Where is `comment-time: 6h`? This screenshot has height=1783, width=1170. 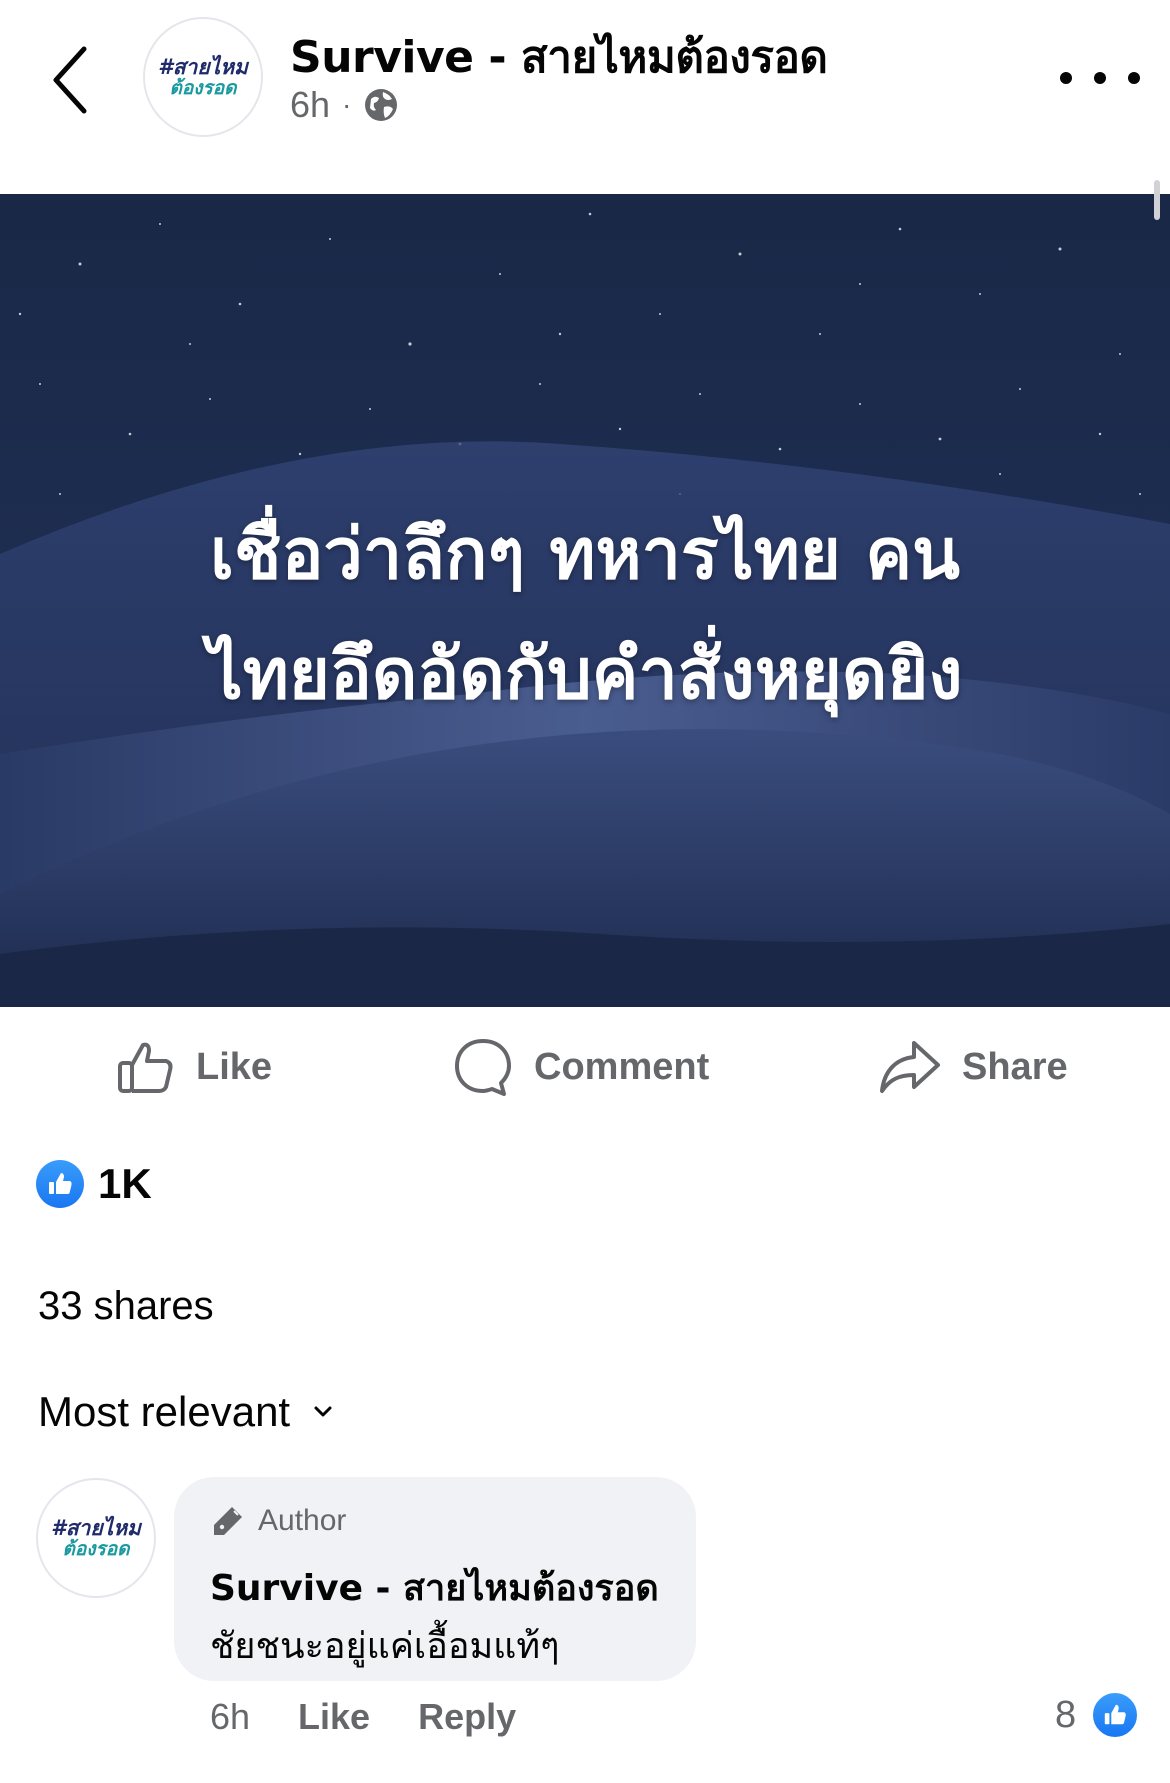 comment-time: 6h is located at coordinates (230, 1716).